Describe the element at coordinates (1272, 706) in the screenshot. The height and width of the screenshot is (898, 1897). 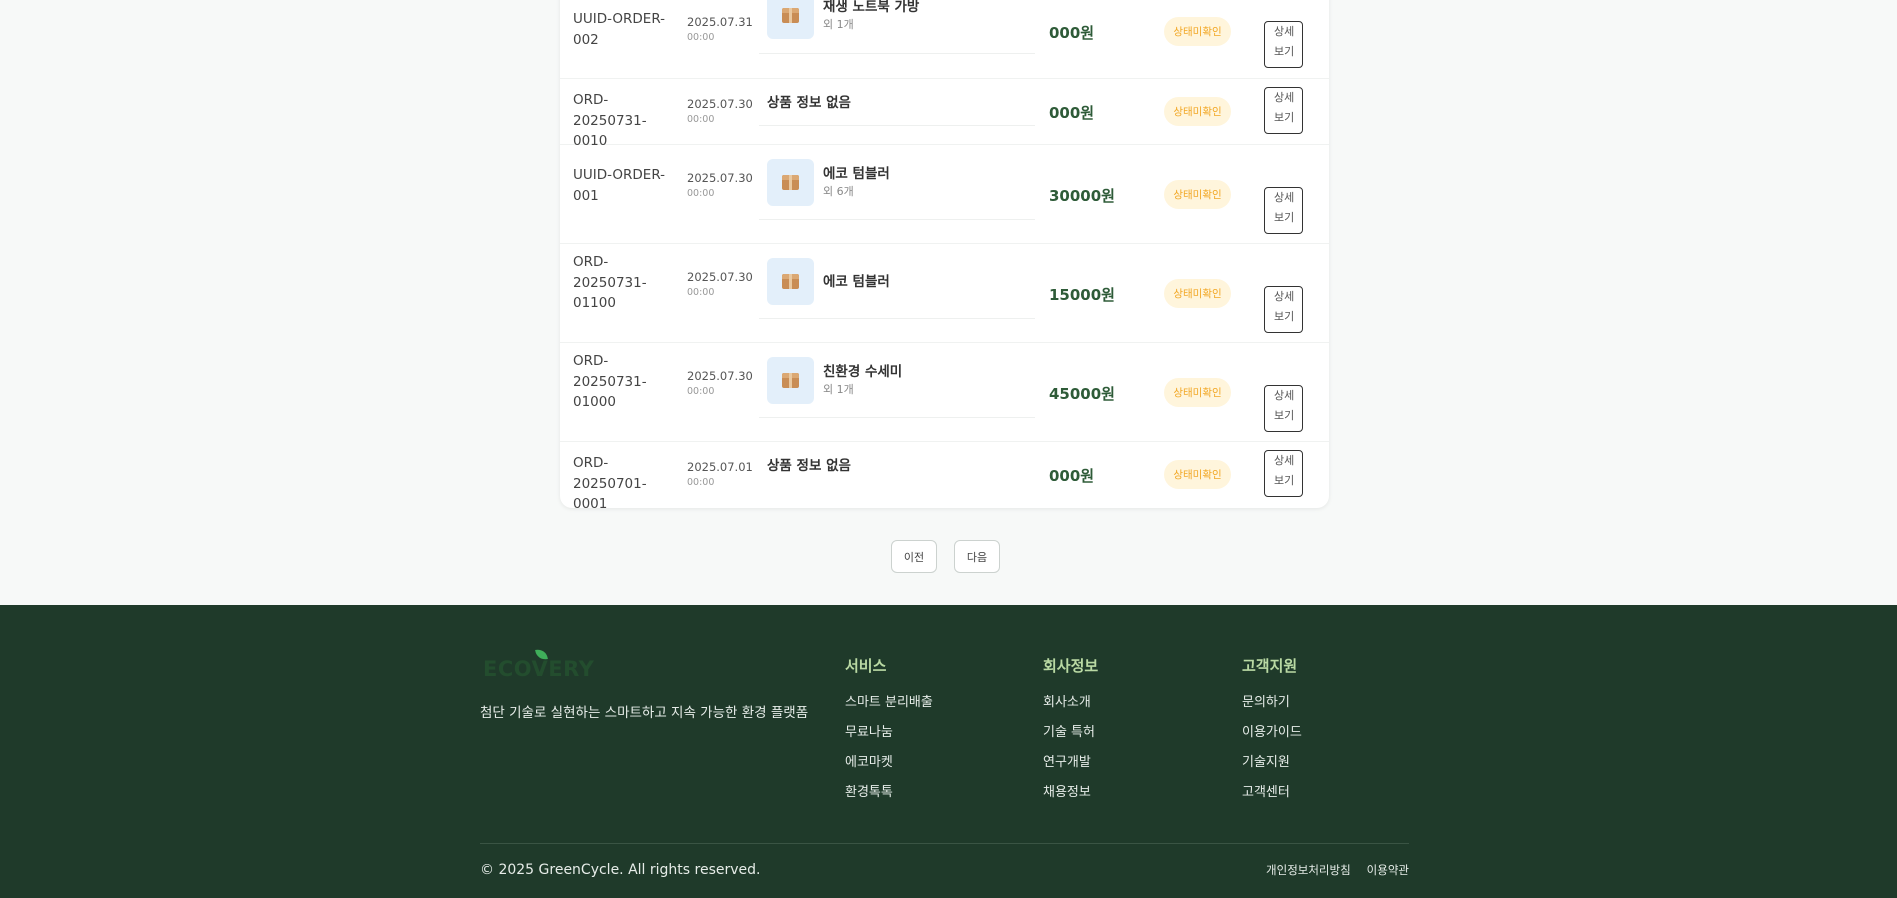
I see `footer-link: 문의하기` at that location.